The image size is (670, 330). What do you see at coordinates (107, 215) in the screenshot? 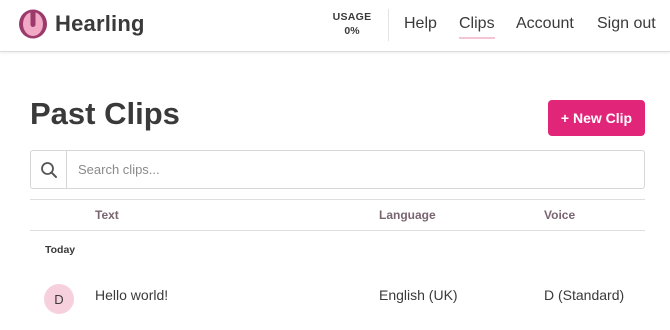
I see `column-header-text: Text` at bounding box center [107, 215].